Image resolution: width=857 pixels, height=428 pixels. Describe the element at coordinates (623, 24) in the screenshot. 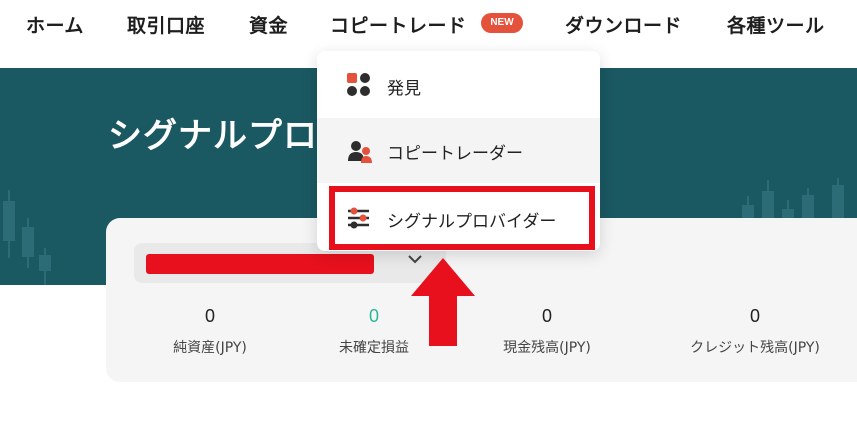

I see `nav-download: ダウンロード` at that location.